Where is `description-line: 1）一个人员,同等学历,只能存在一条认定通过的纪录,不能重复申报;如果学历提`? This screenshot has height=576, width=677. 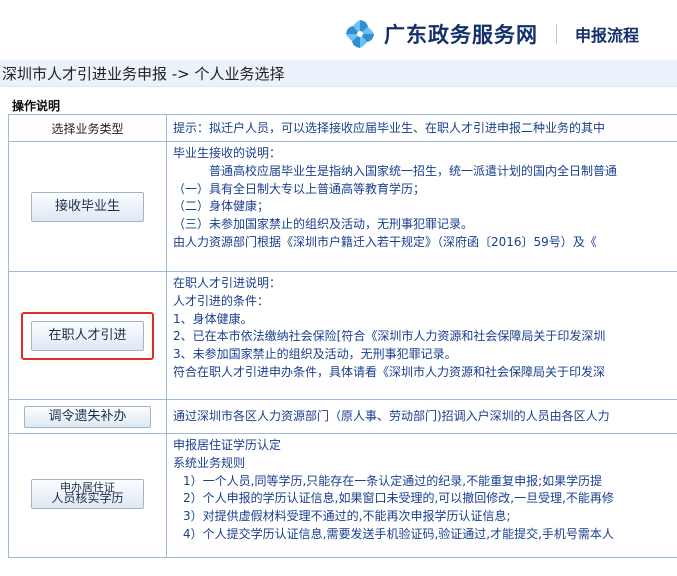 description-line: 1）一个人员,同等学历,只能存在一条认定通过的纪录,不能重复申报;如果学历提 is located at coordinates (393, 480).